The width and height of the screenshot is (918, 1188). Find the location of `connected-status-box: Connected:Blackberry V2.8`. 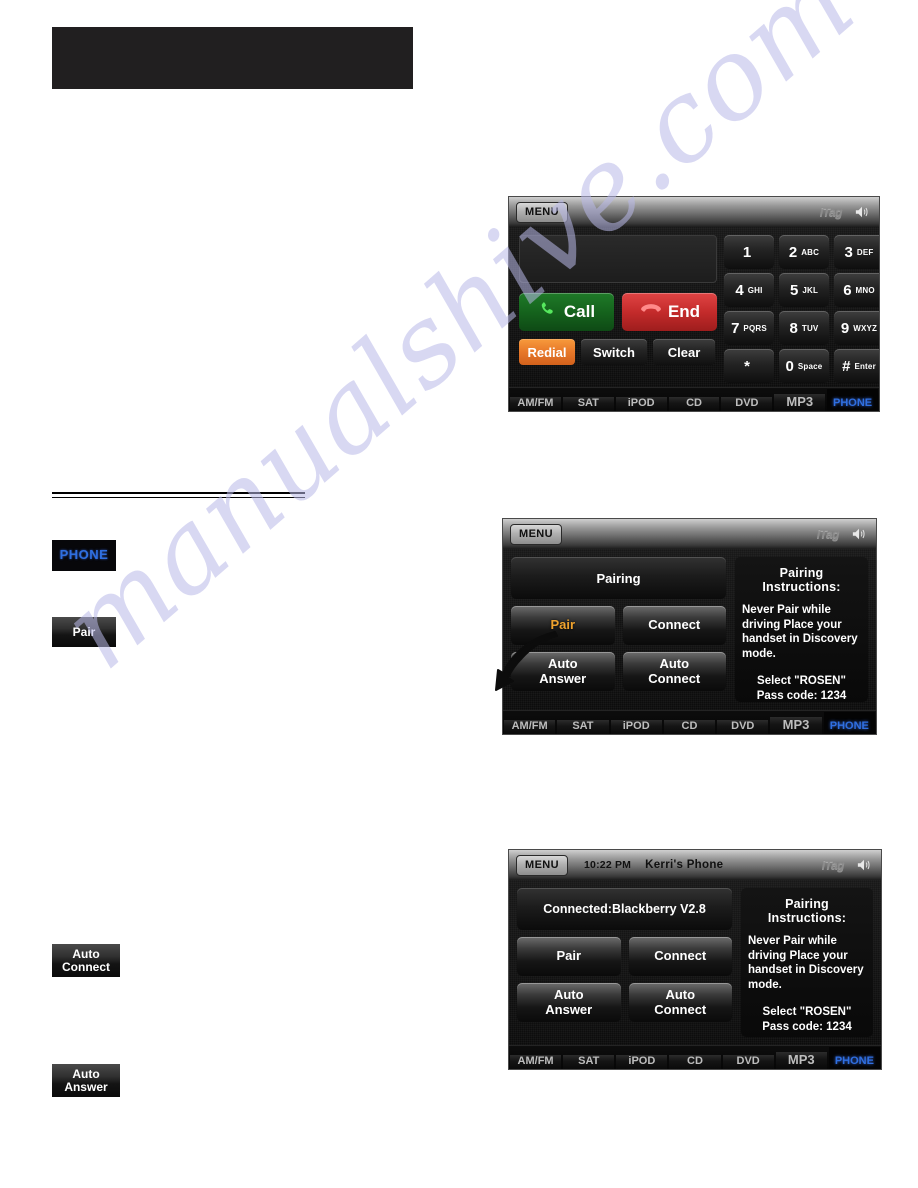

connected-status-box: Connected:Blackberry V2.8 is located at coordinates (624, 909).